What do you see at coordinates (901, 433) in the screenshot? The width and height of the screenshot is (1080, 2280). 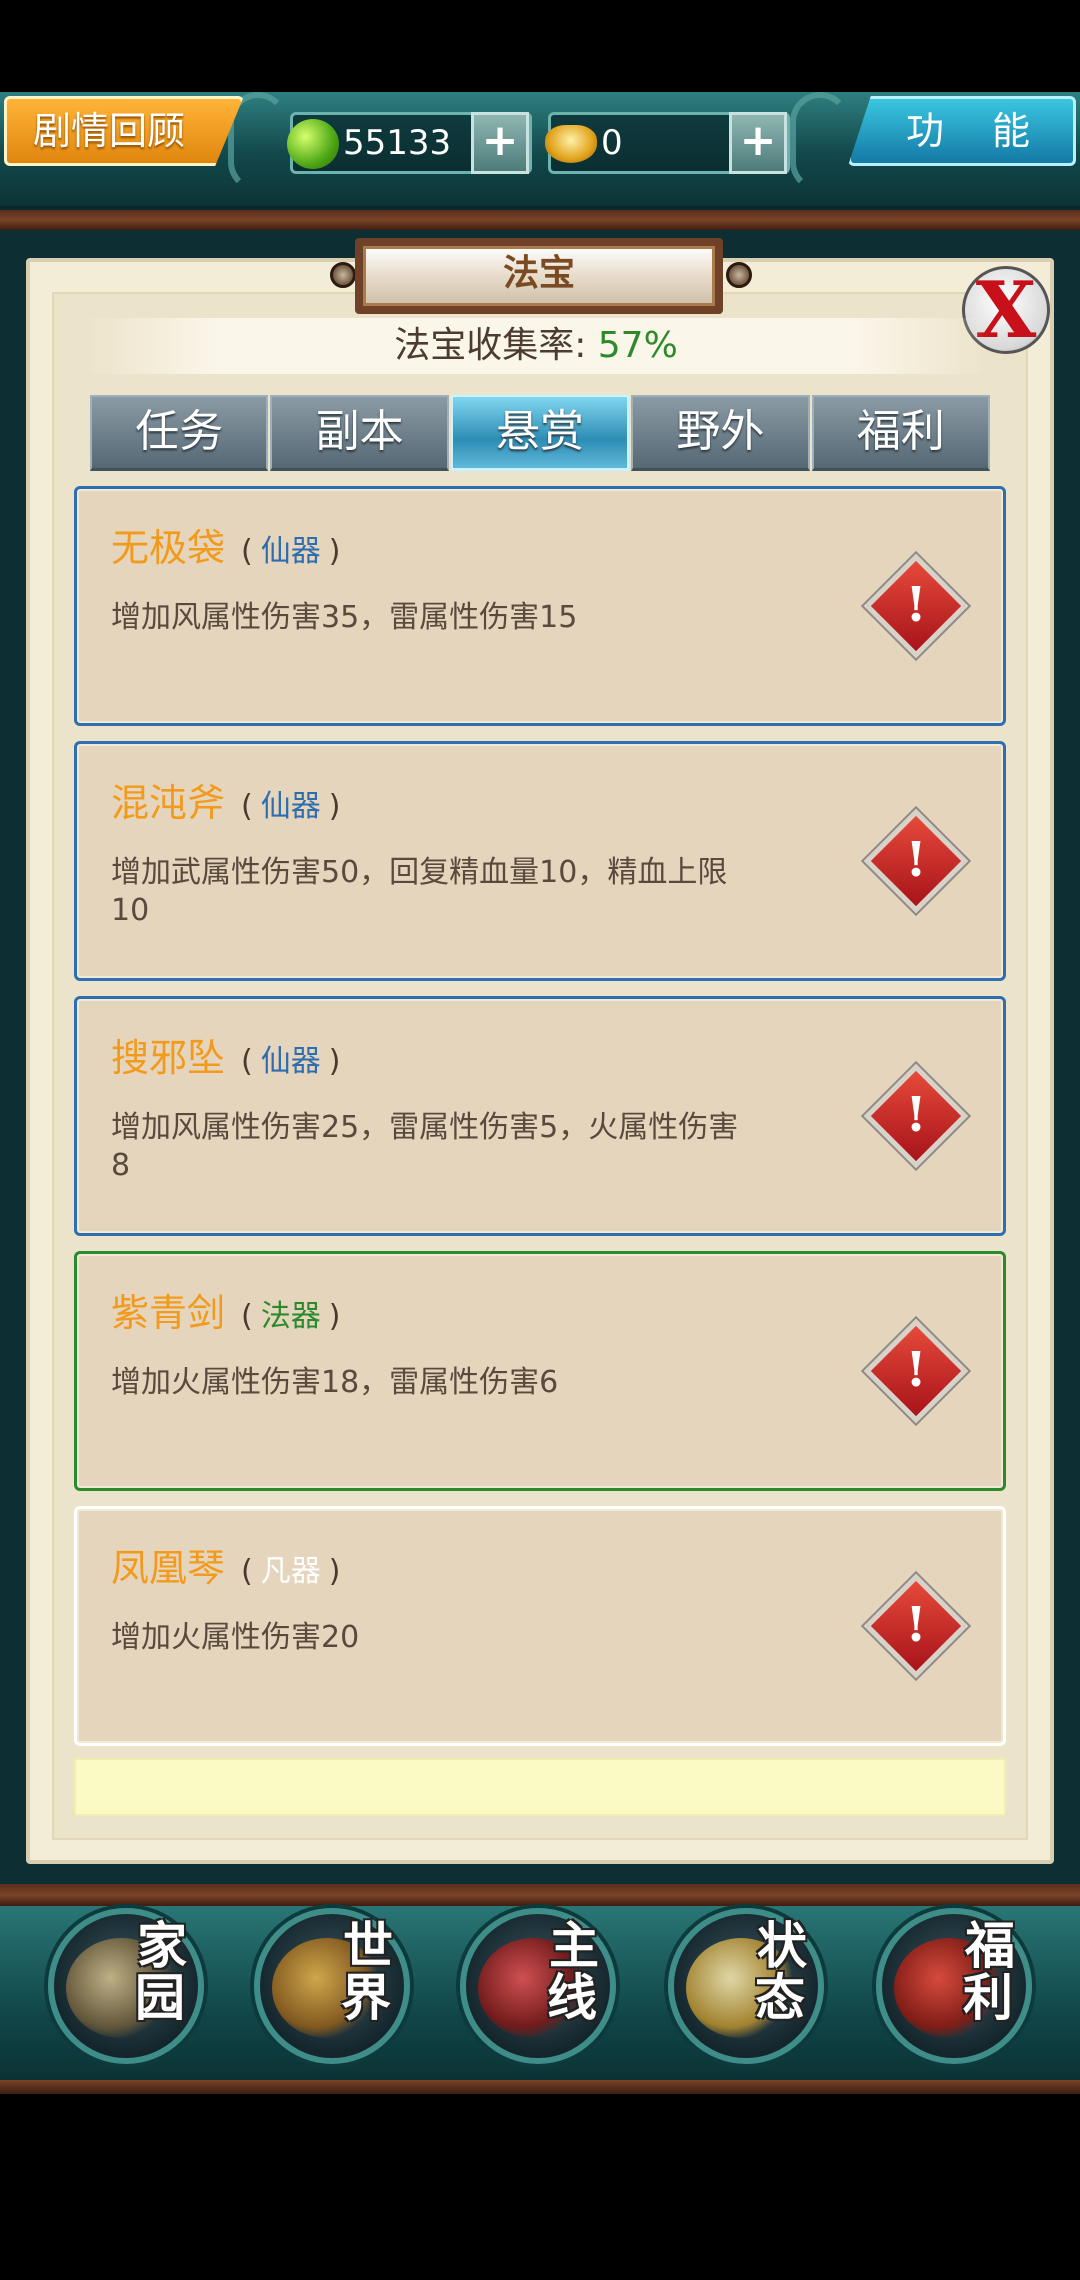 I see `tab-welfare: 福利` at bounding box center [901, 433].